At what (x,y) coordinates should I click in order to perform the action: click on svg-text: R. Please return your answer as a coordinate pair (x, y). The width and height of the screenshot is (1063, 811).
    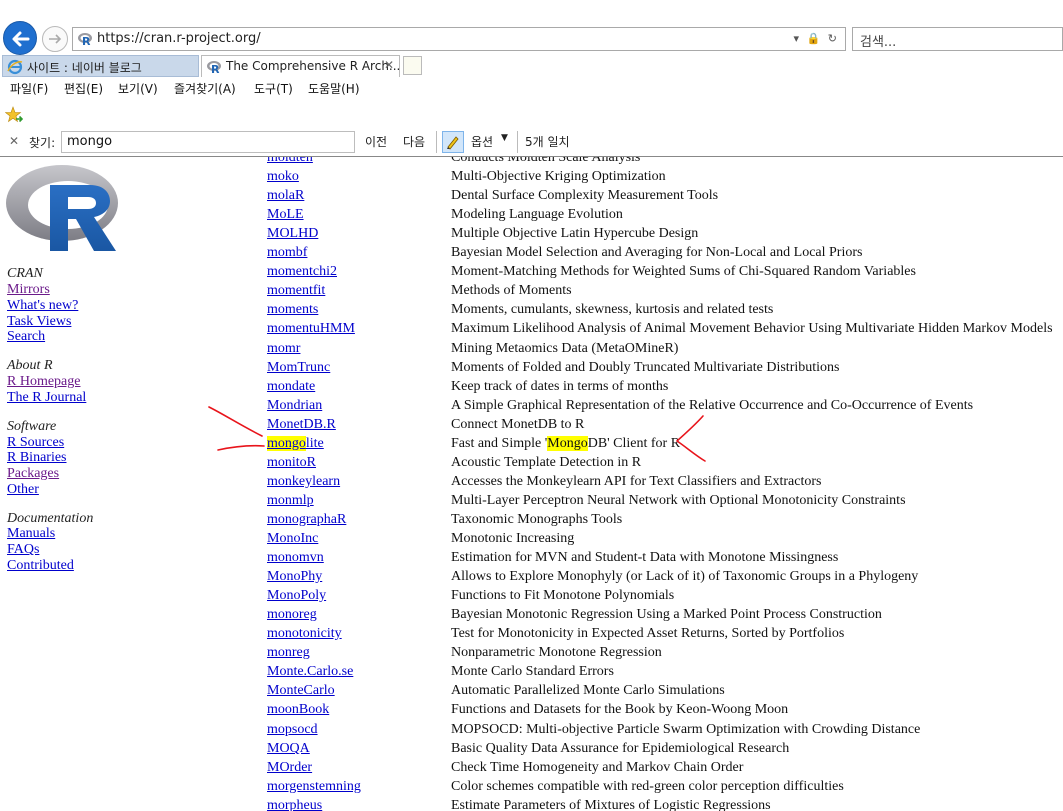
    Looking at the image, I should click on (215, 69).